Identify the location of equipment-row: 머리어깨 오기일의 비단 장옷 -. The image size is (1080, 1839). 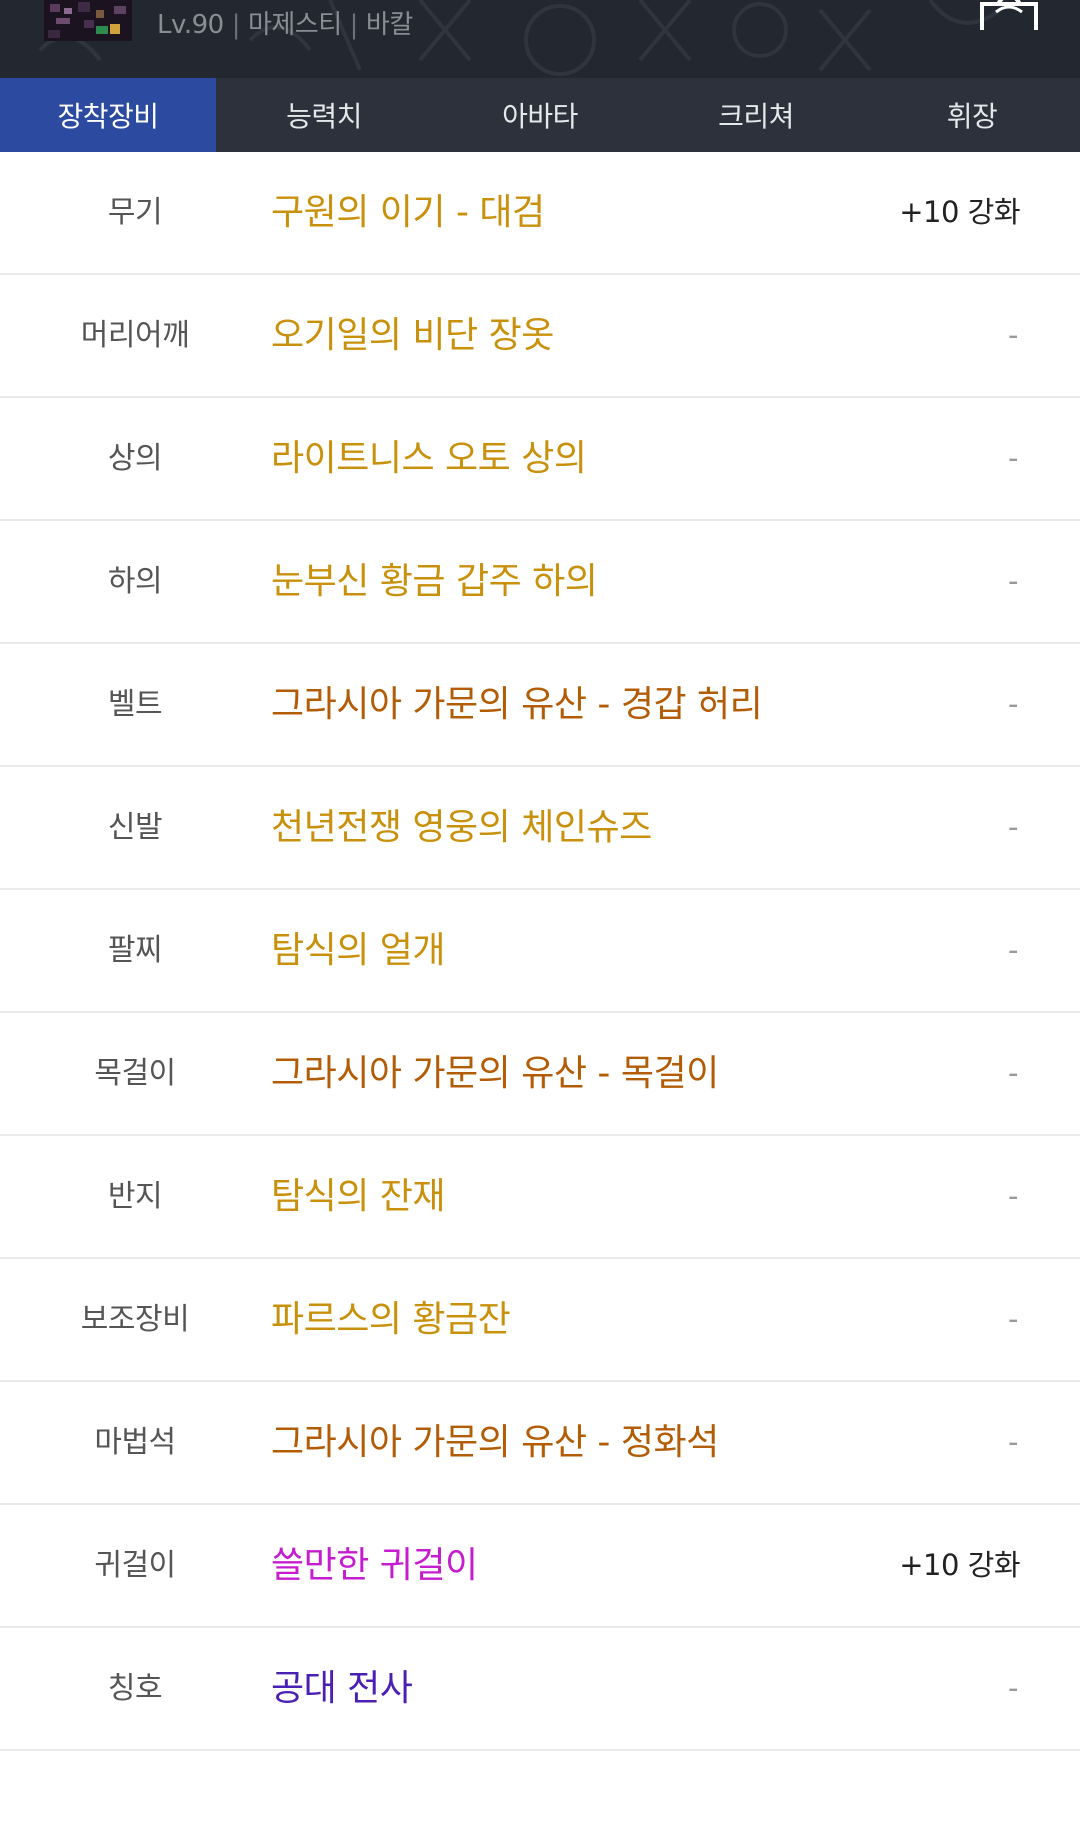
(540, 336).